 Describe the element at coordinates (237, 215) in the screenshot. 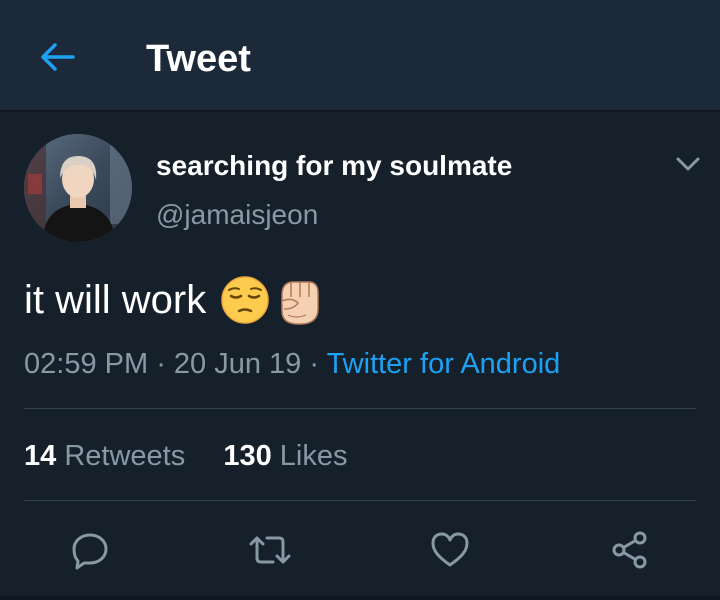

I see `user-handle: @jamaisjeon` at that location.